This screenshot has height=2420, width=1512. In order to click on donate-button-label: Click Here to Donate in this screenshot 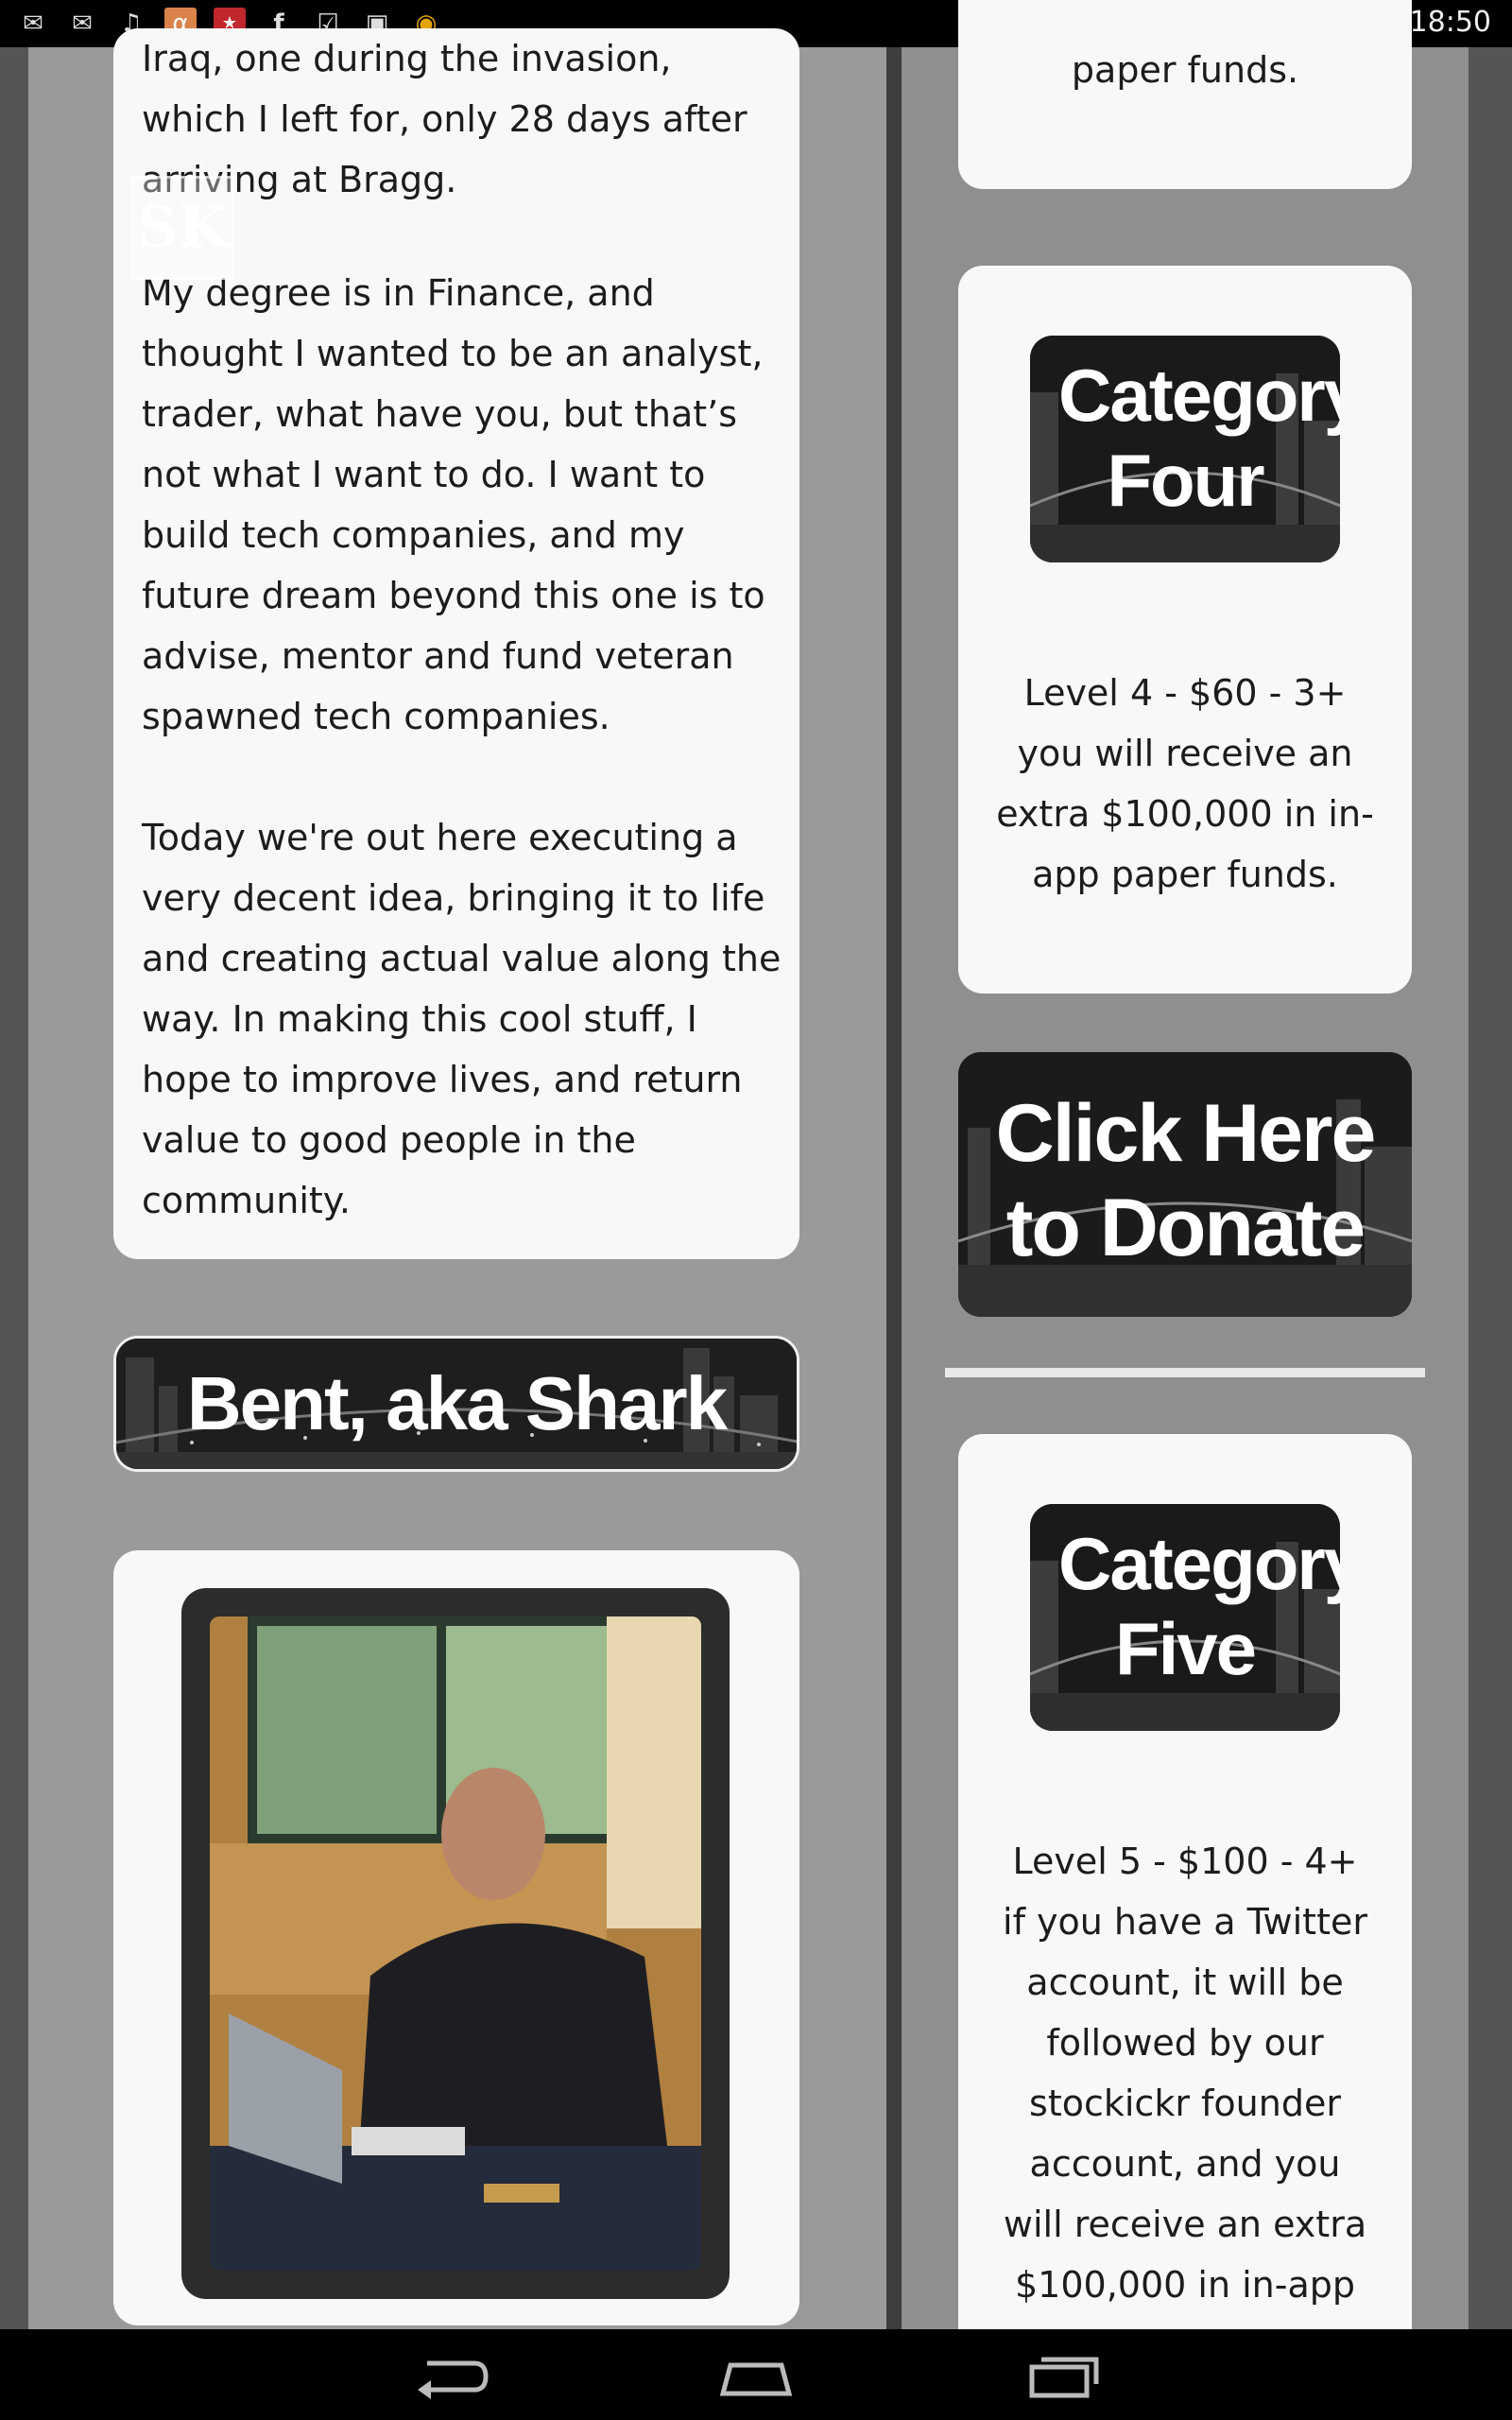, I will do `click(1185, 1163)`.